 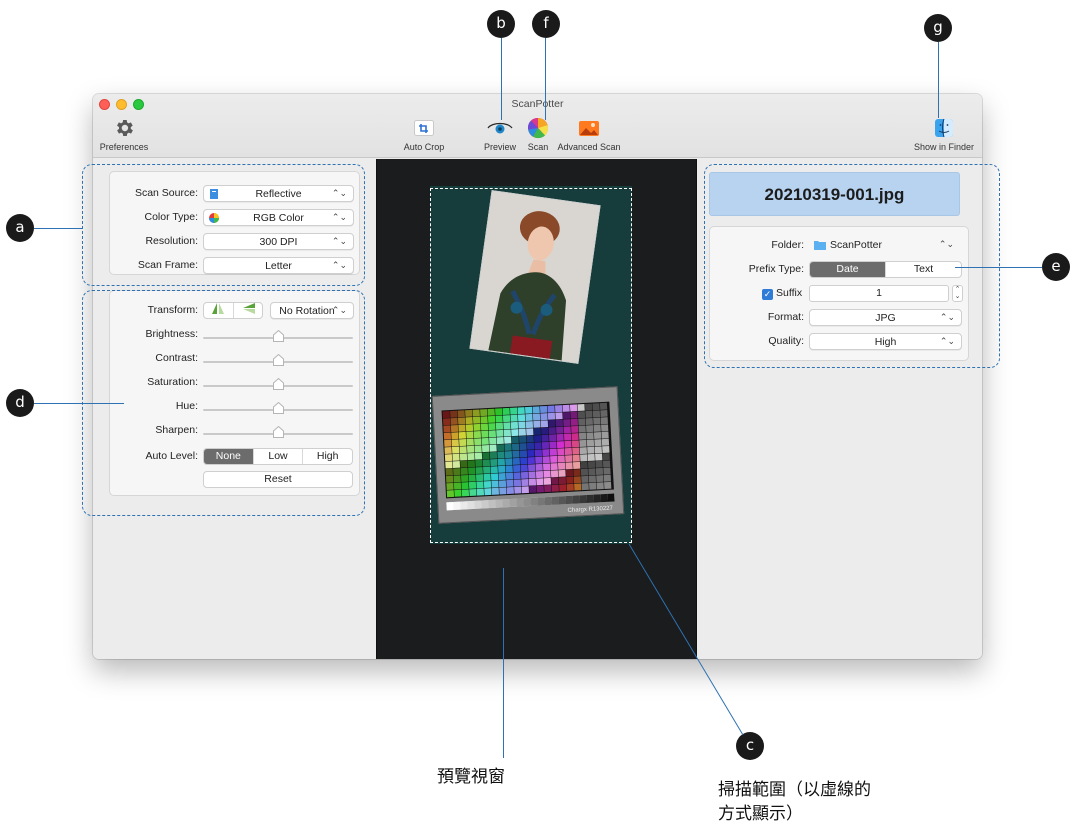 I want to click on callout-e-line, so click(x=998, y=267).